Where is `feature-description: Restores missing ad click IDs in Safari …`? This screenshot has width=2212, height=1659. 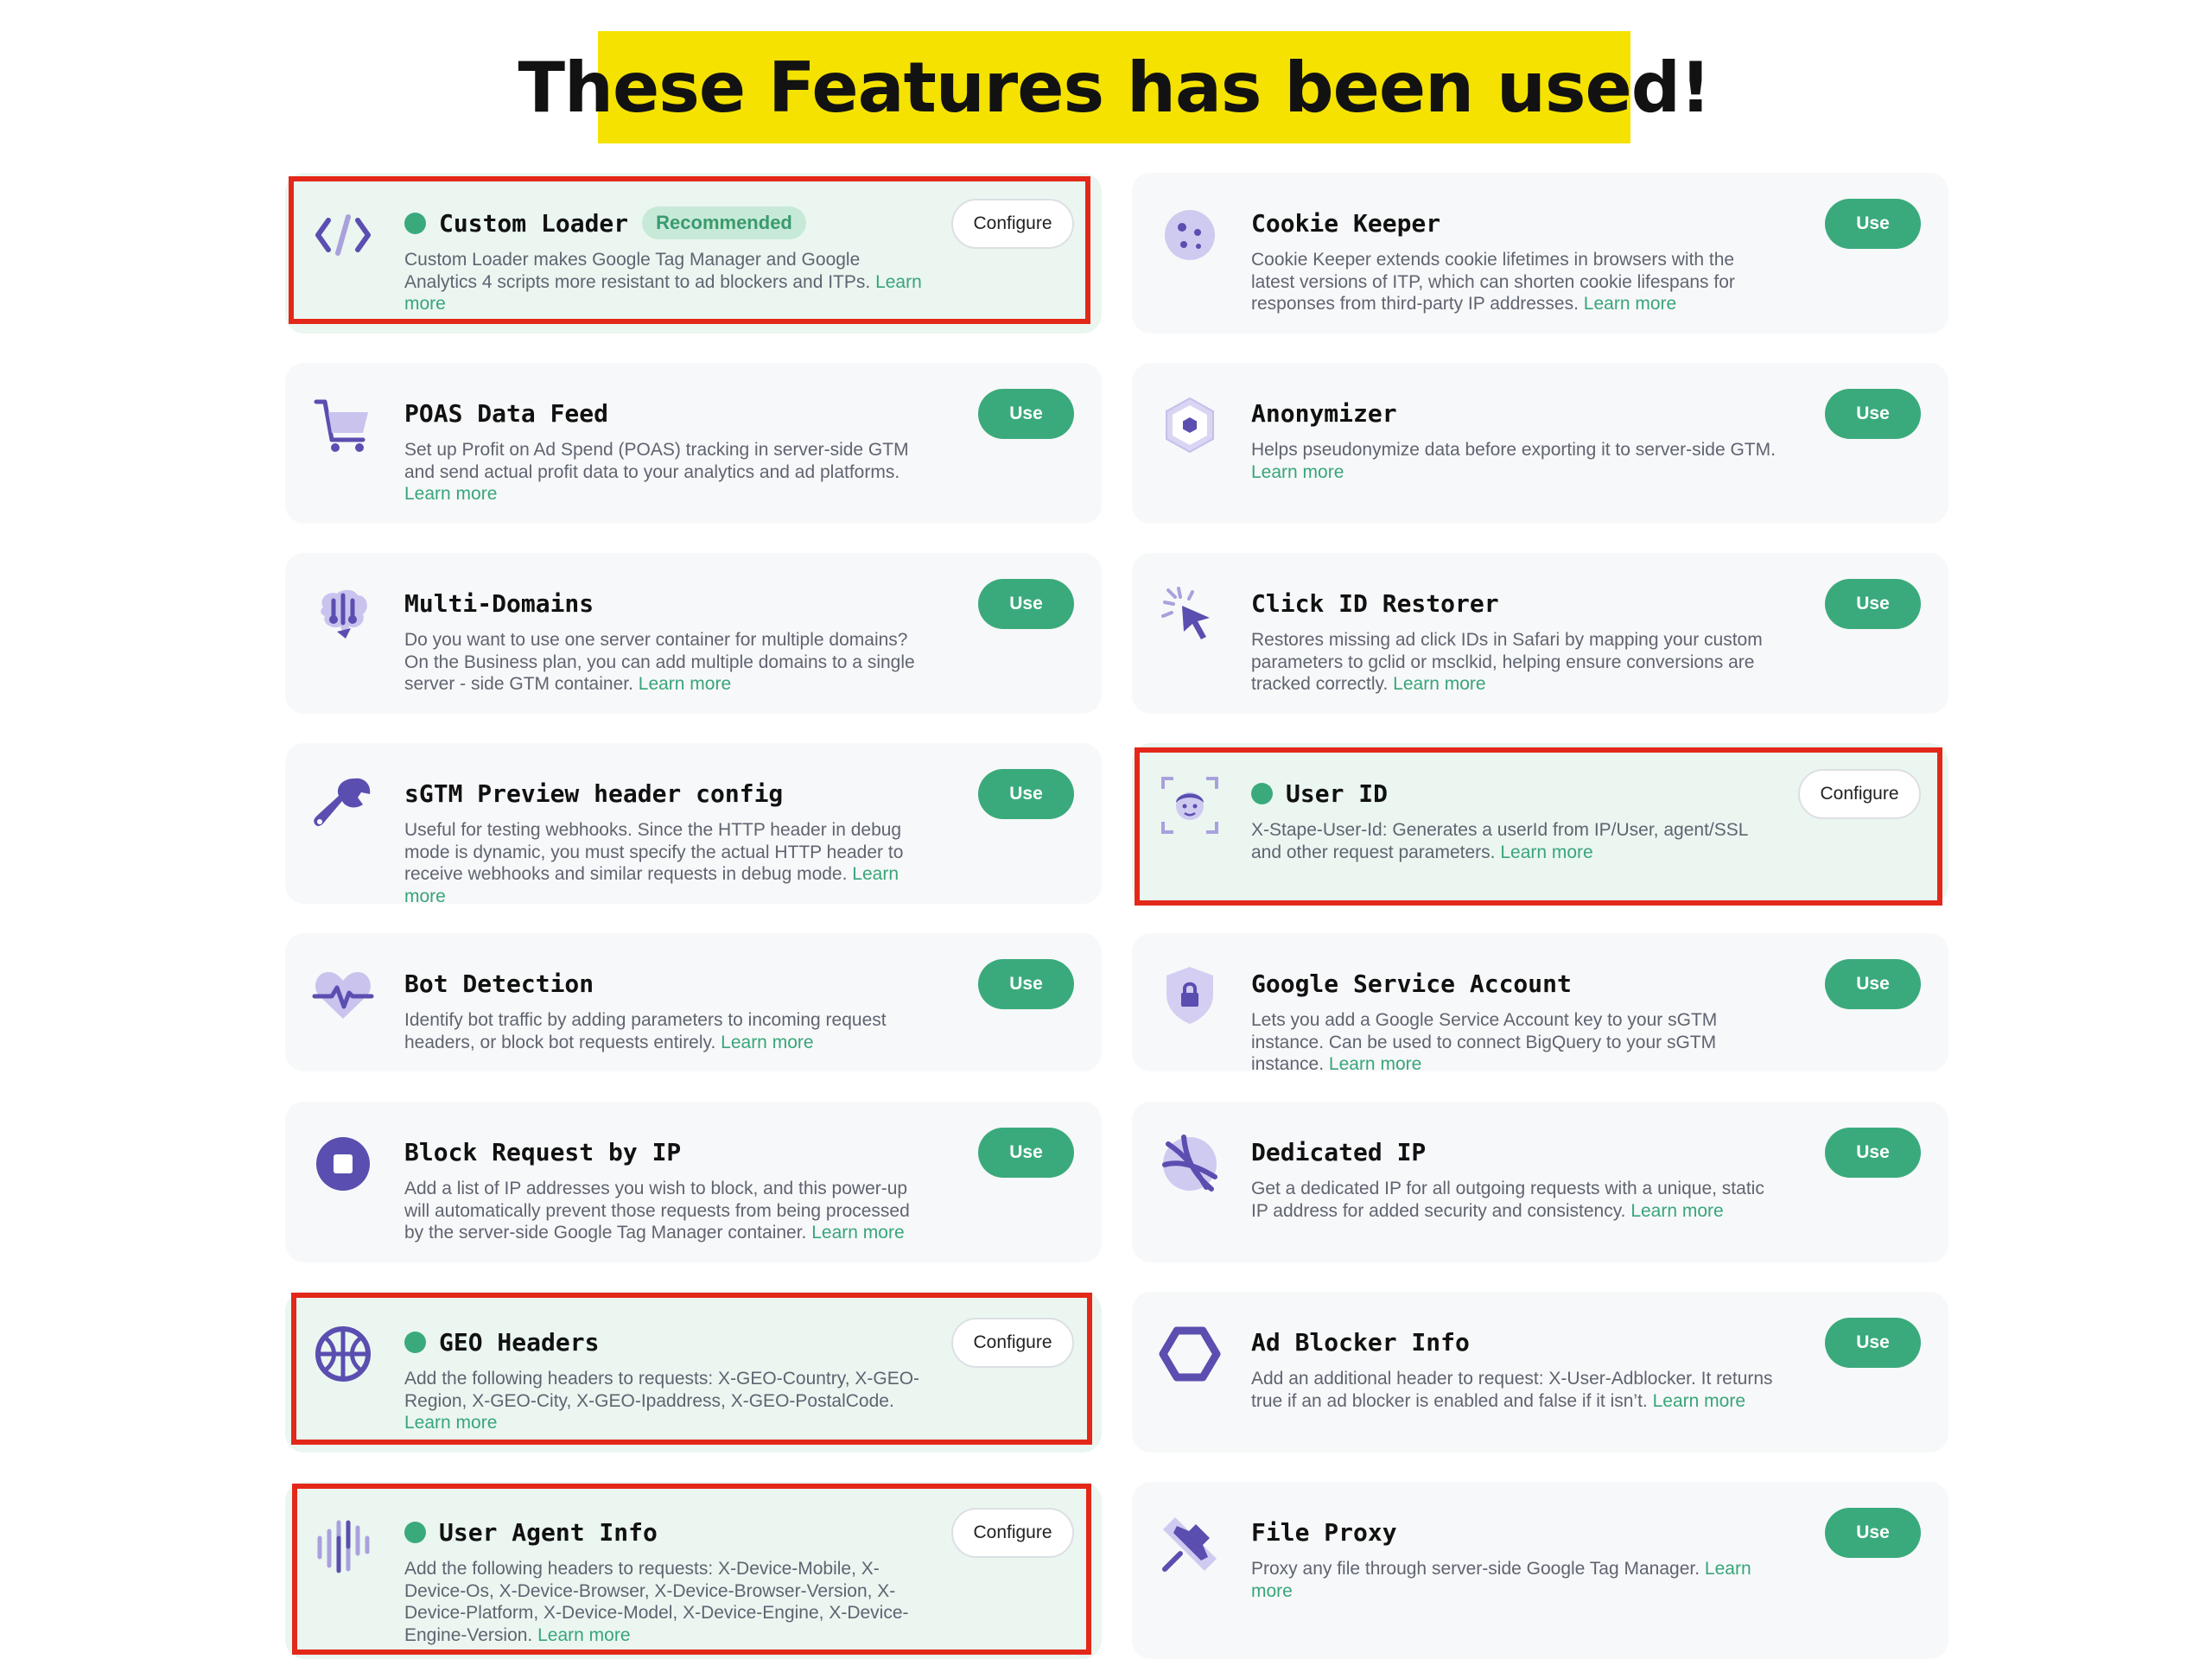 feature-description: Restores missing ad click IDs in Safari … is located at coordinates (1513, 662).